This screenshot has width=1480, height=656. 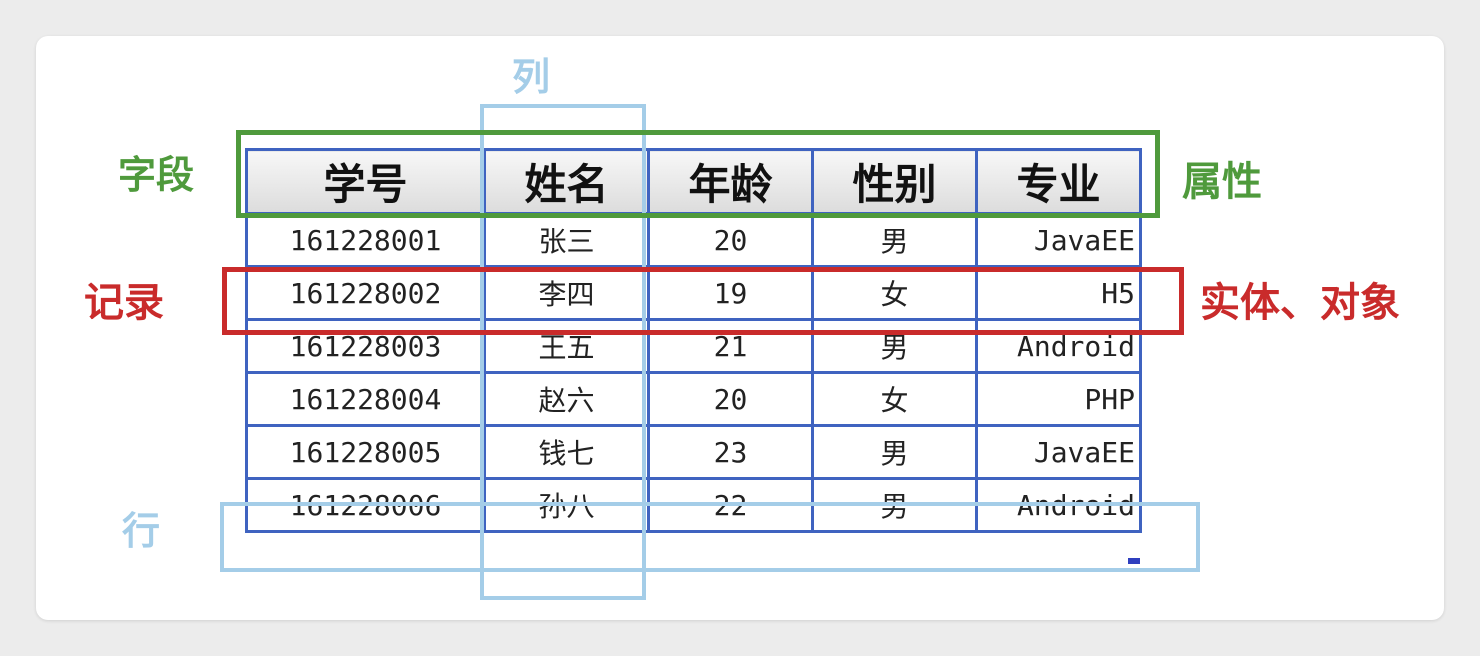 I want to click on cell-age: 23, so click(x=730, y=452).